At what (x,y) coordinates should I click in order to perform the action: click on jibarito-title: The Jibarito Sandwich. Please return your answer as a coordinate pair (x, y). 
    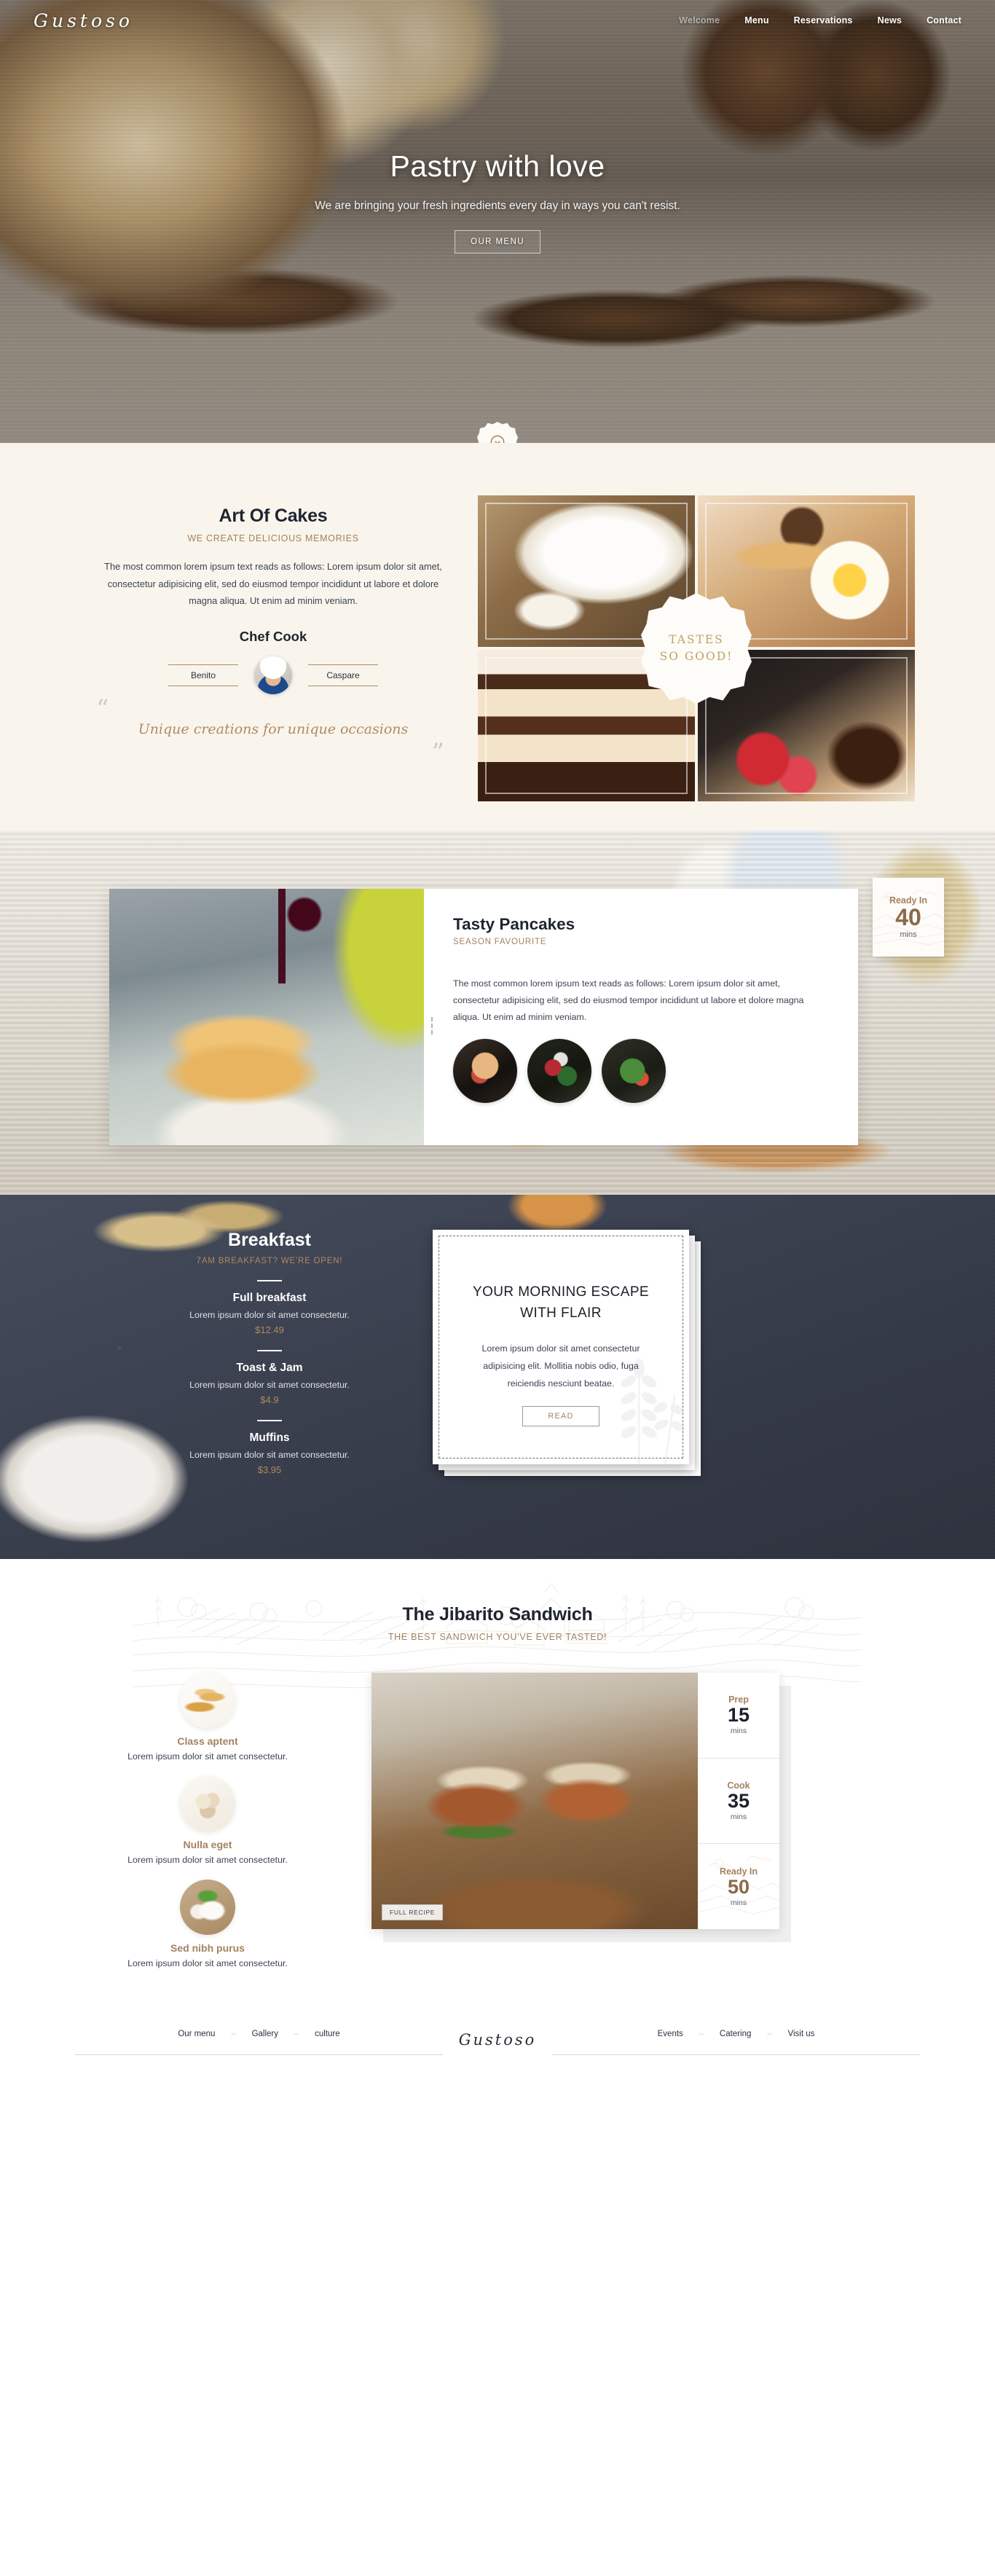
    Looking at the image, I should click on (497, 1614).